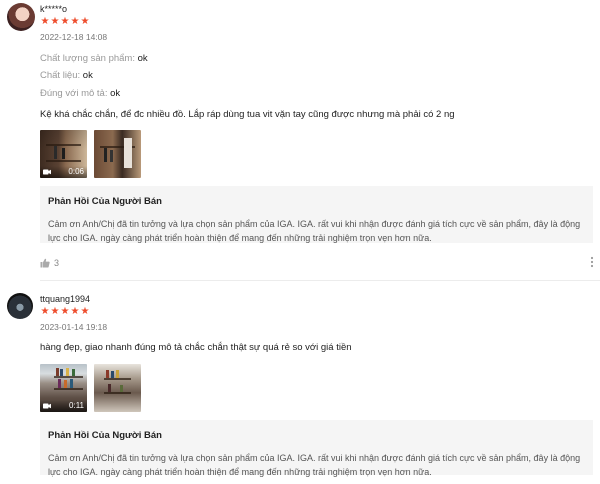 The image size is (600, 484). I want to click on attribute-label: Đúng với mô tả:, so click(74, 93).